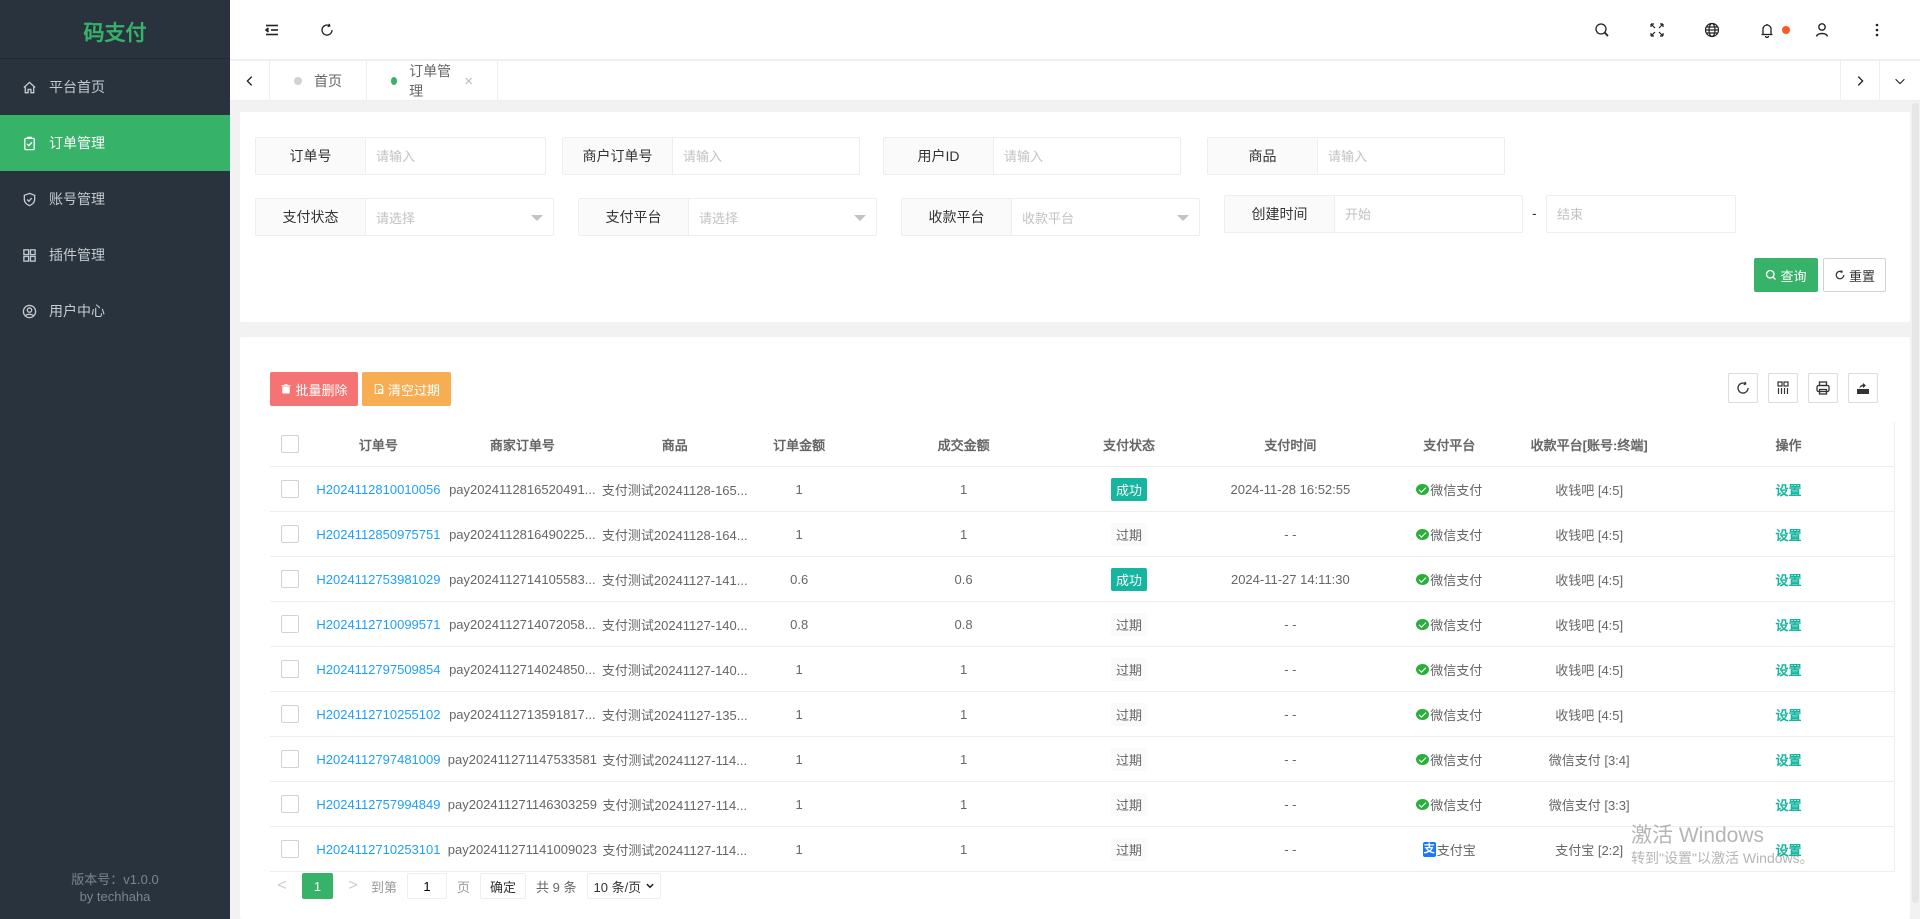 The height and width of the screenshot is (919, 1920). I want to click on page-size-select: 10 条/页, so click(623, 886).